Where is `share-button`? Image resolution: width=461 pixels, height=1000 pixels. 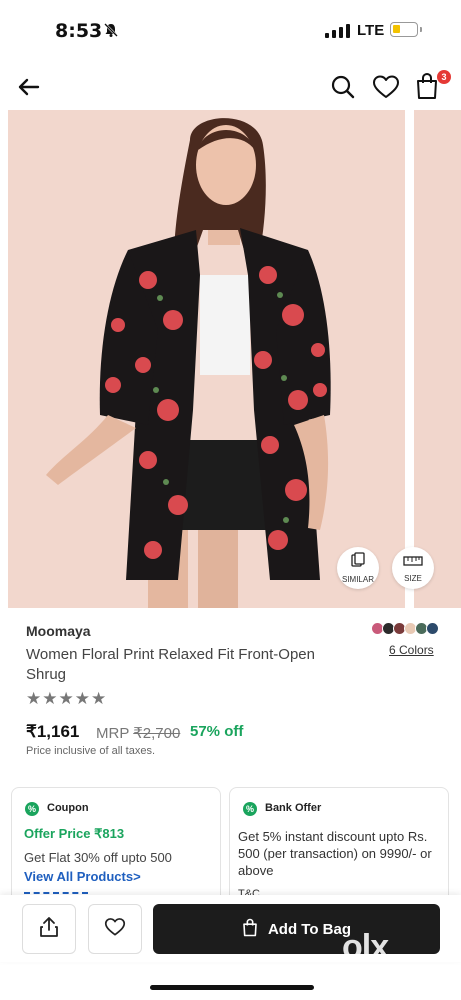 share-button is located at coordinates (49, 929).